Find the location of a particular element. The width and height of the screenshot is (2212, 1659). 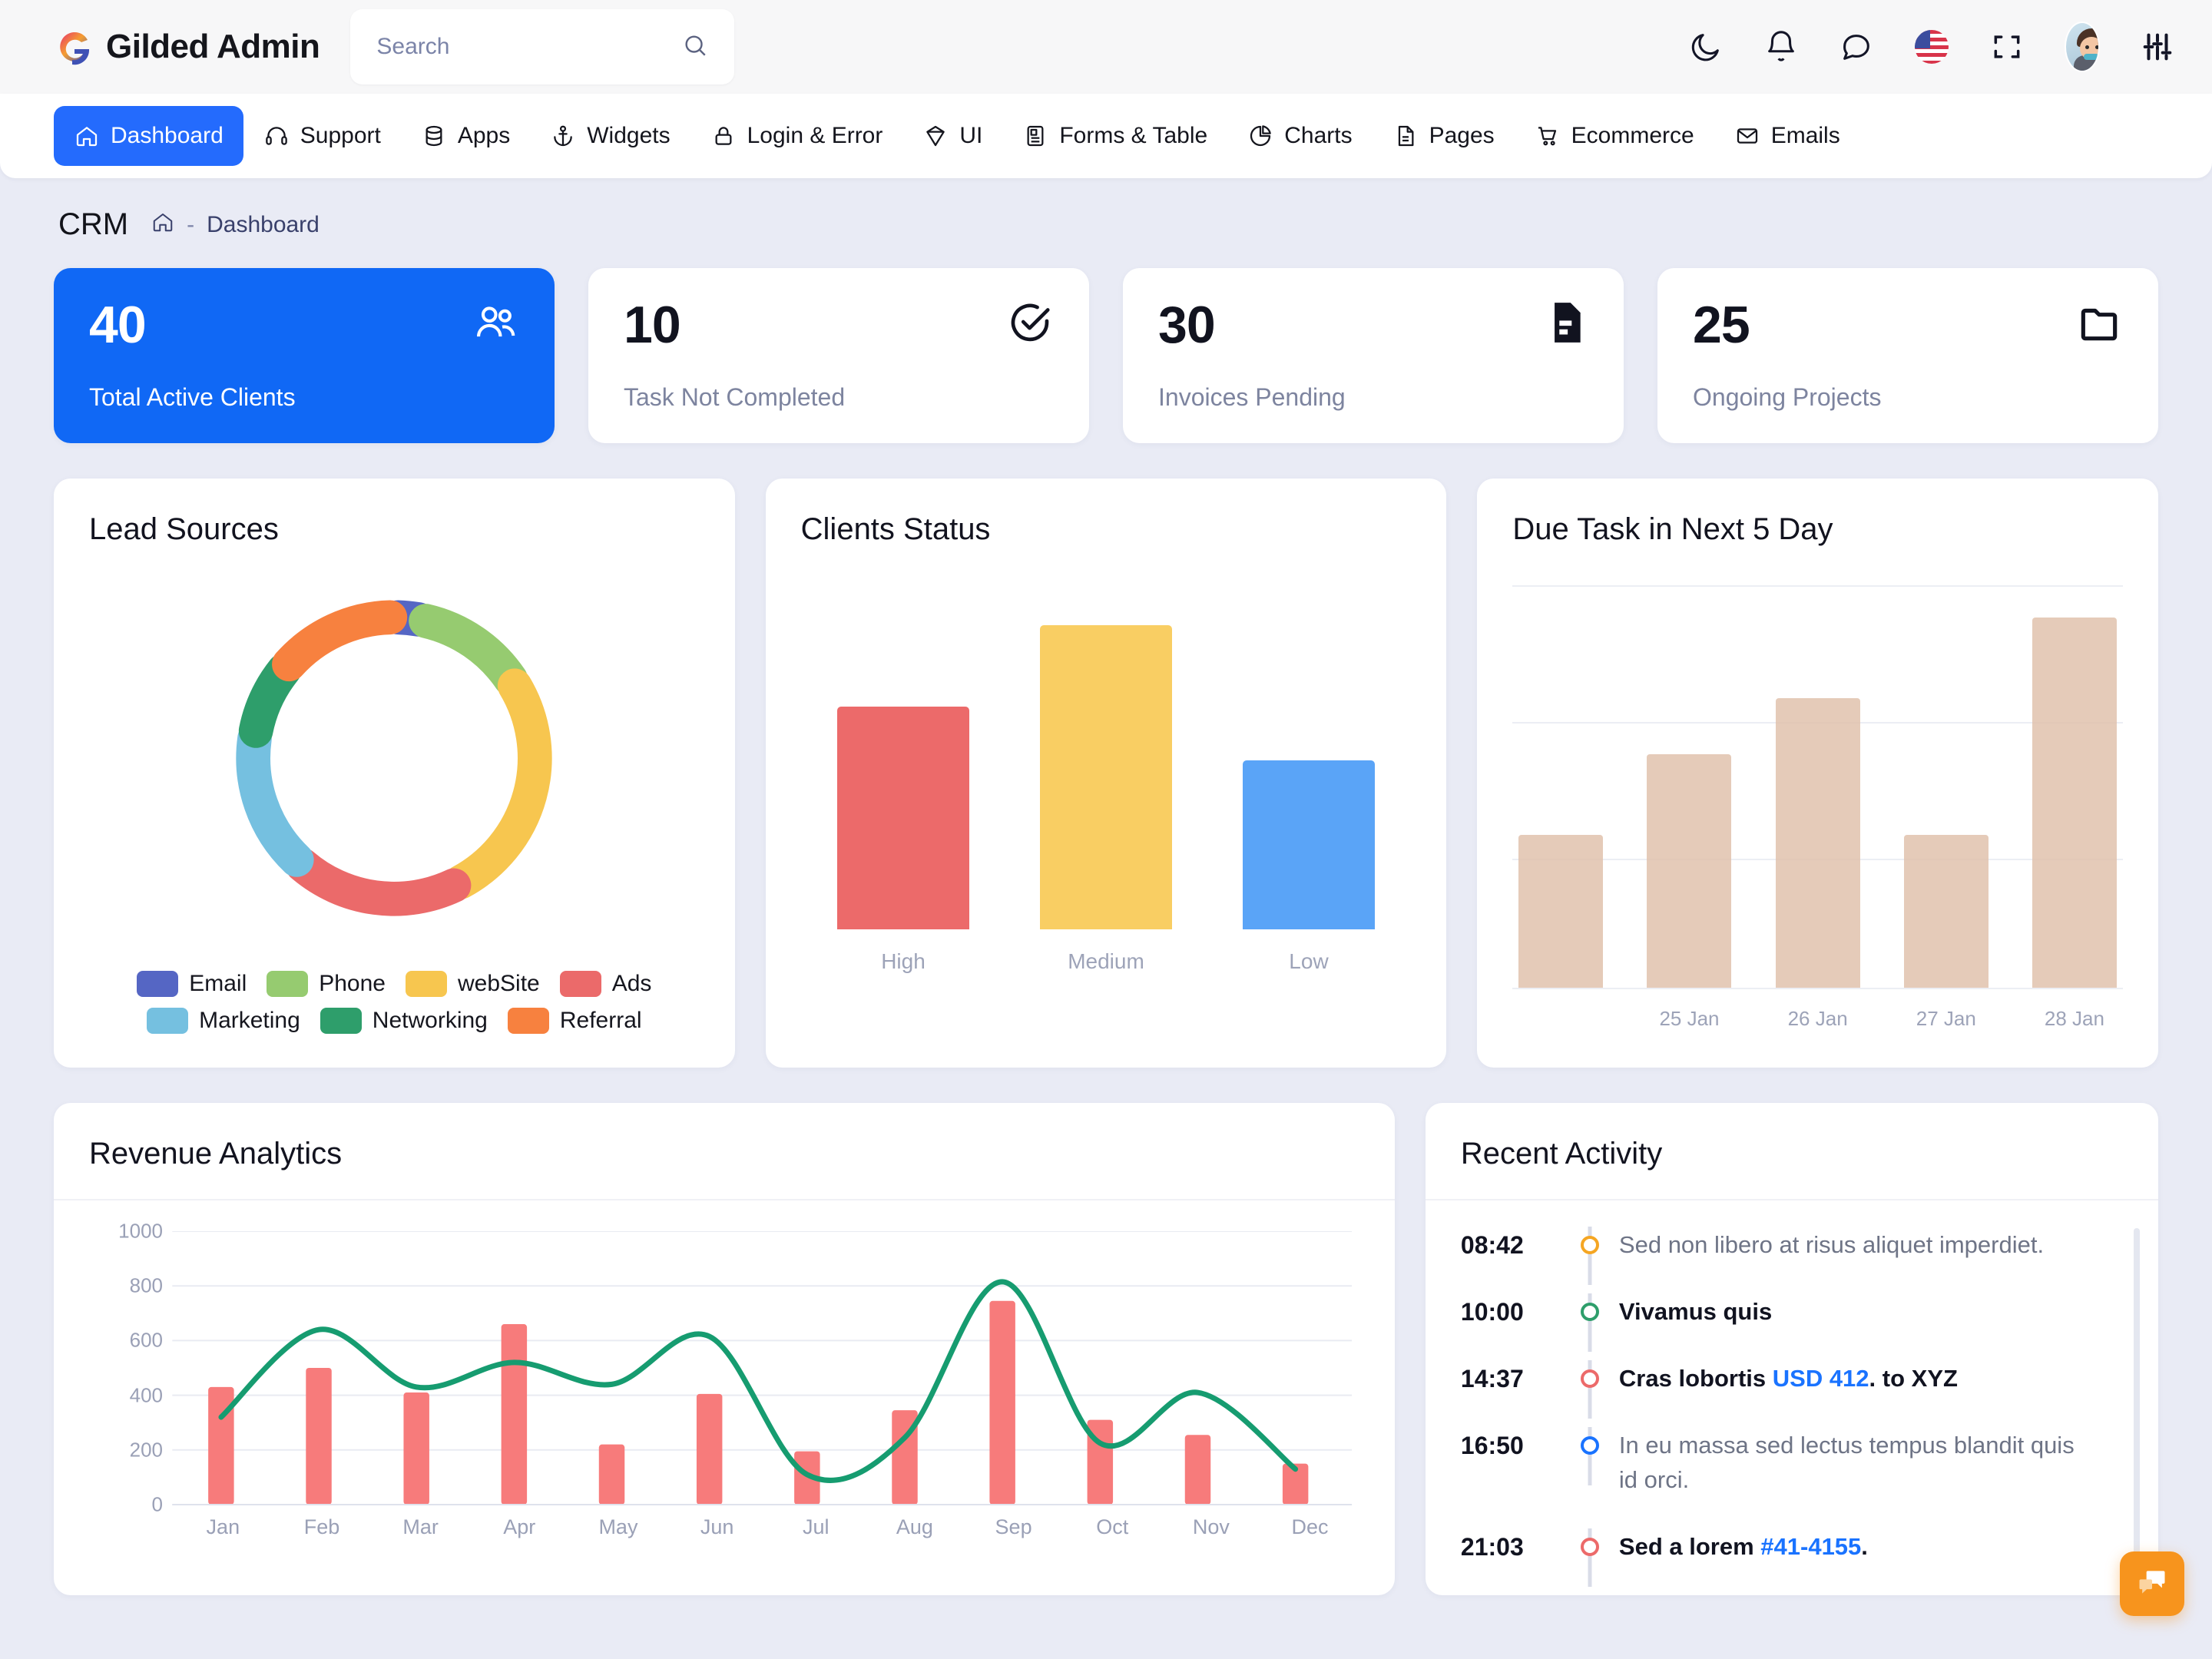

search-box is located at coordinates (542, 46).